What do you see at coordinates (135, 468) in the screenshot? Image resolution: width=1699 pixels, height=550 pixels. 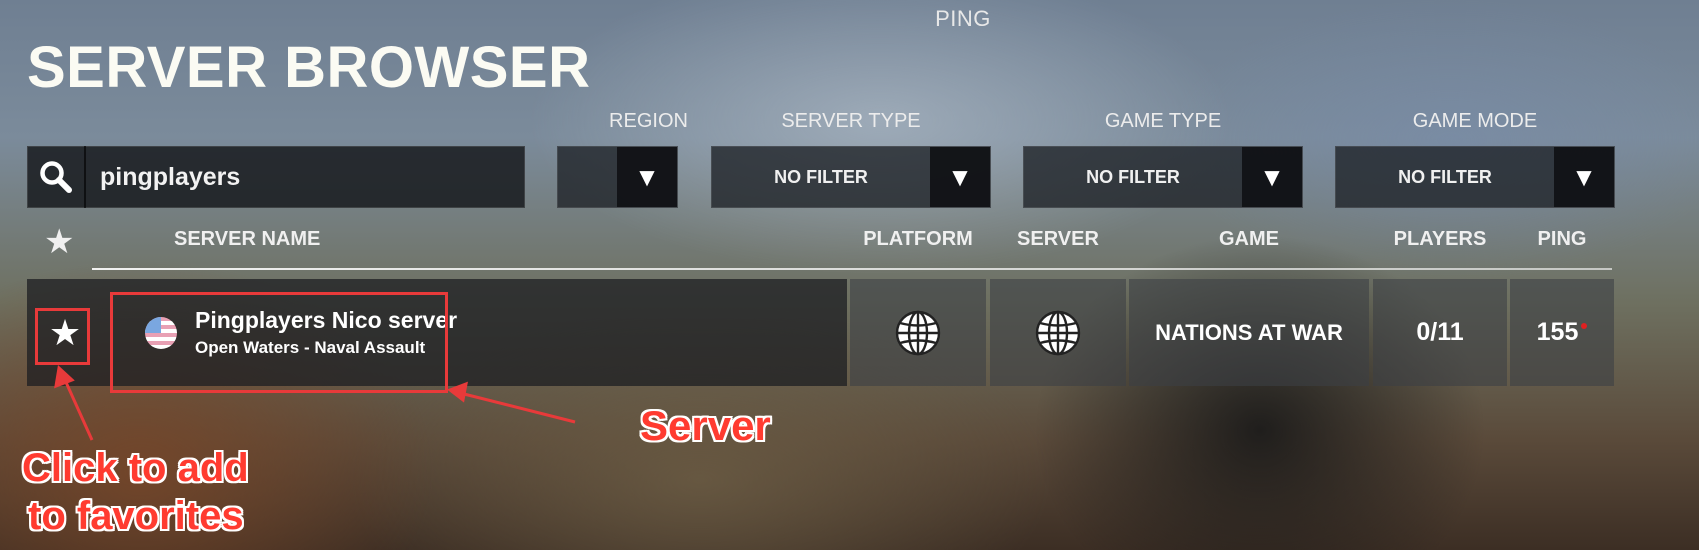 I see `favorite-hint-line-1: Click to add` at bounding box center [135, 468].